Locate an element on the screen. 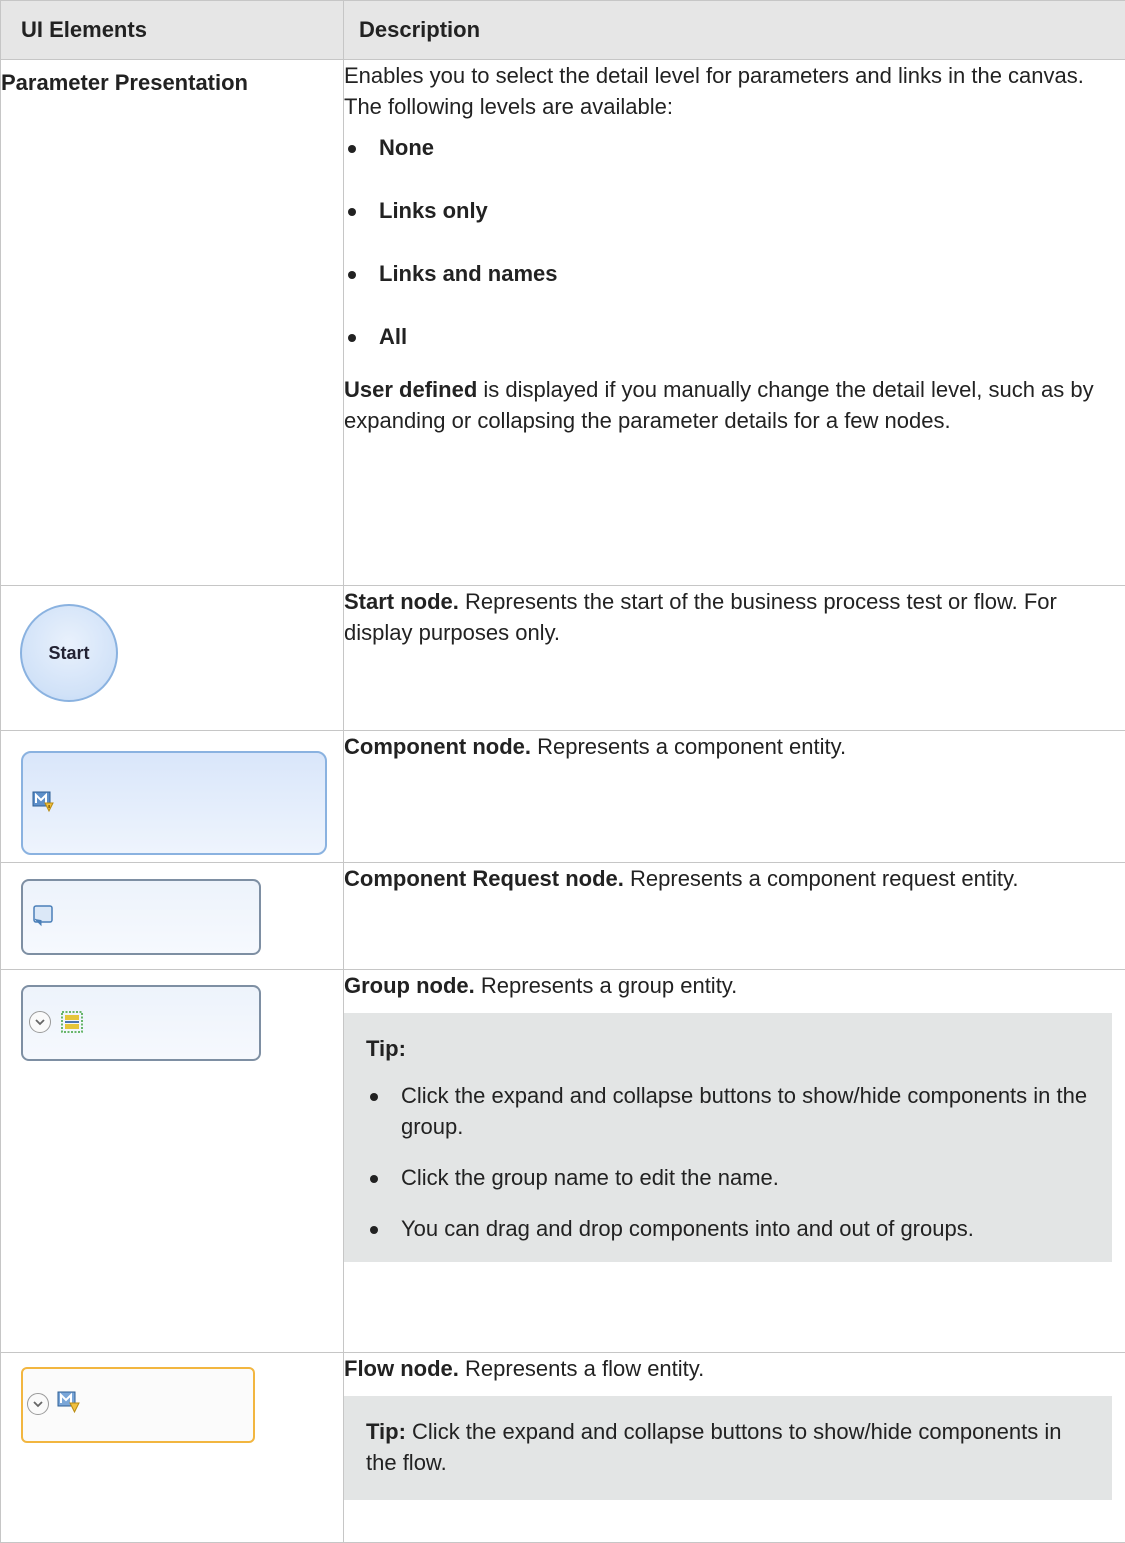 This screenshot has width=1125, height=1543. start-node-label: Start is located at coordinates (68, 653).